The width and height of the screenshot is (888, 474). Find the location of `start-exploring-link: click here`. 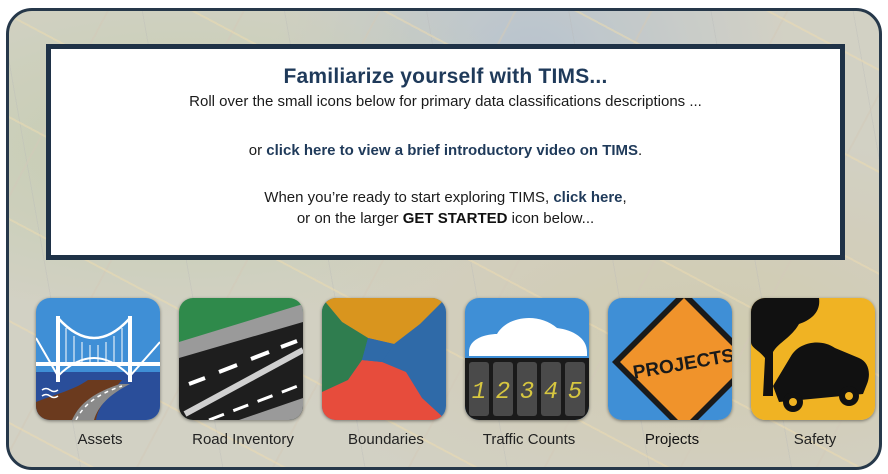

start-exploring-link: click here is located at coordinates (587, 197).